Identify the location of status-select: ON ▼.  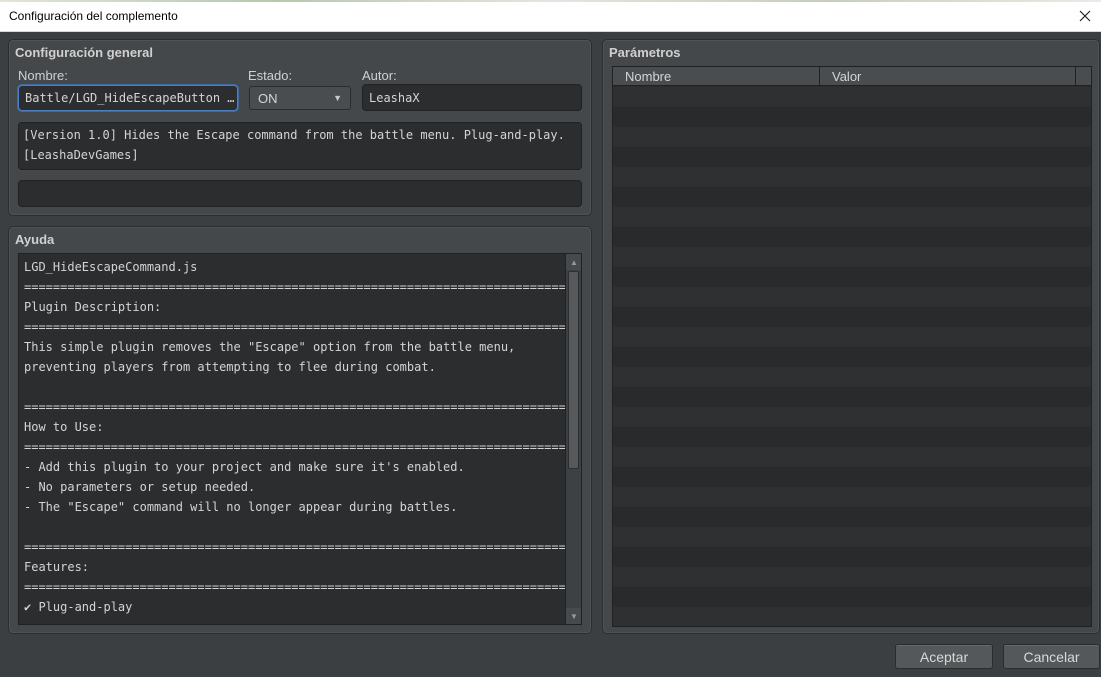
(300, 98).